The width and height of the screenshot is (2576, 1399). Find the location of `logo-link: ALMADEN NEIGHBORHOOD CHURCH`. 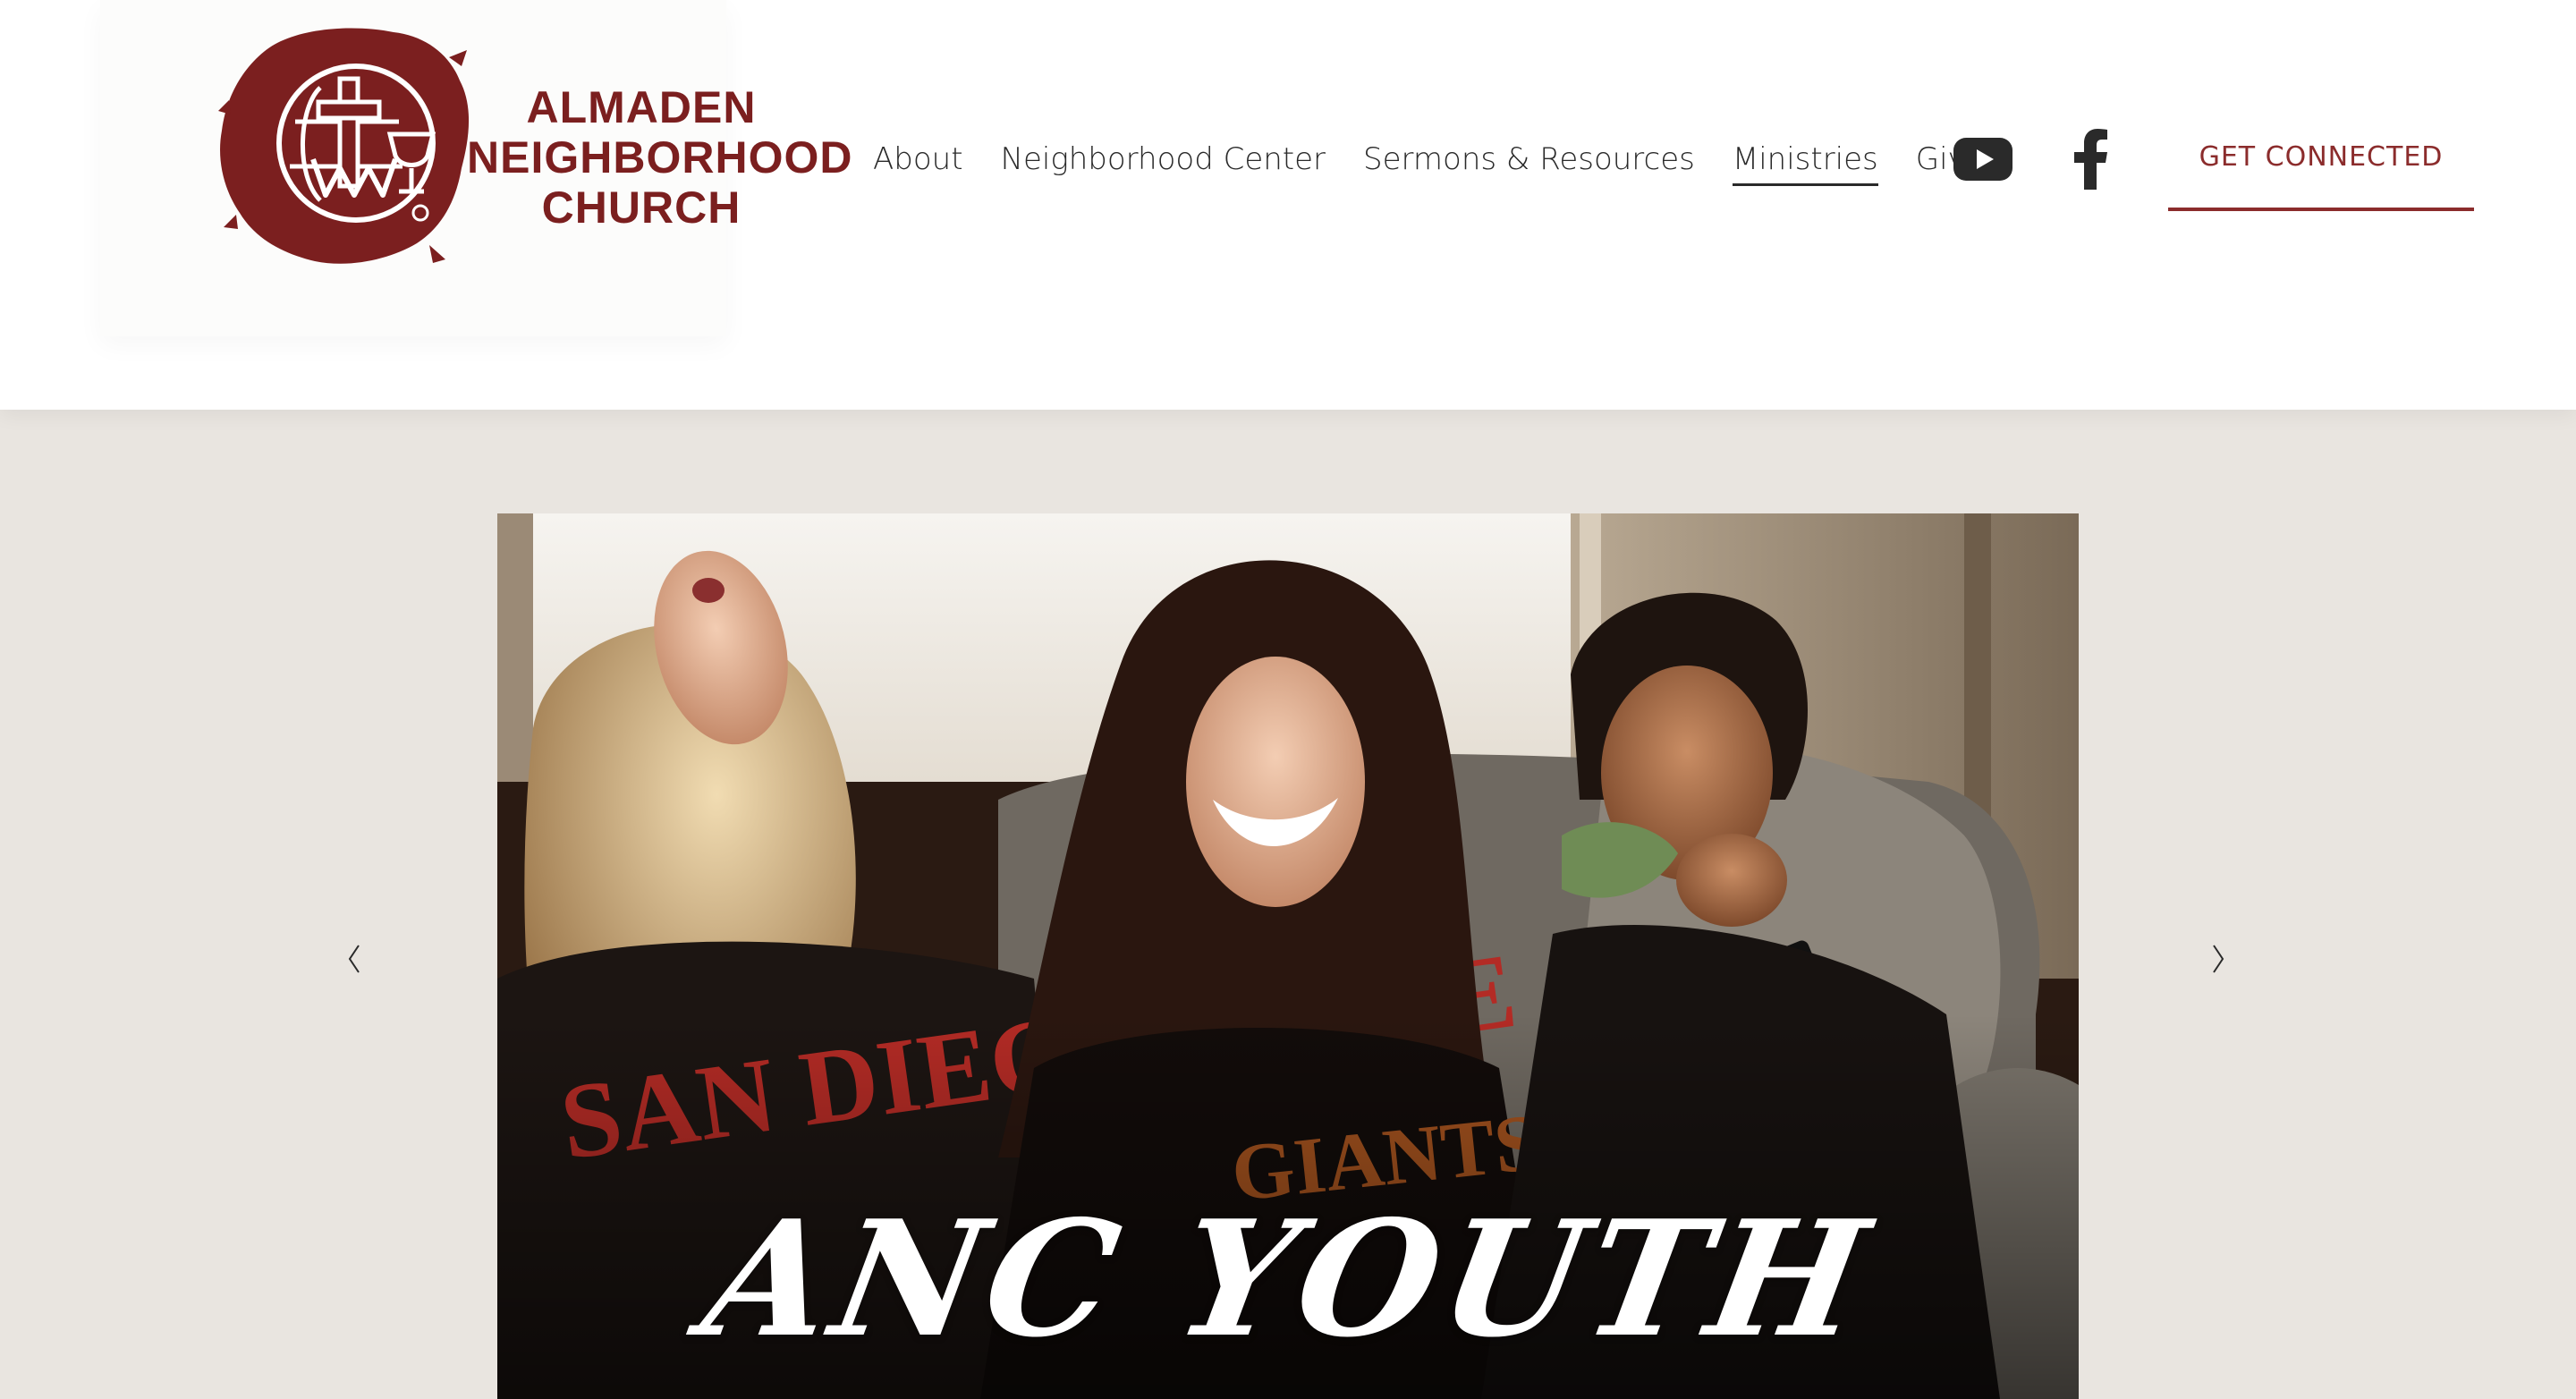

logo-link: ALMADEN NEIGHBORHOOD CHURCH is located at coordinates (476, 168).